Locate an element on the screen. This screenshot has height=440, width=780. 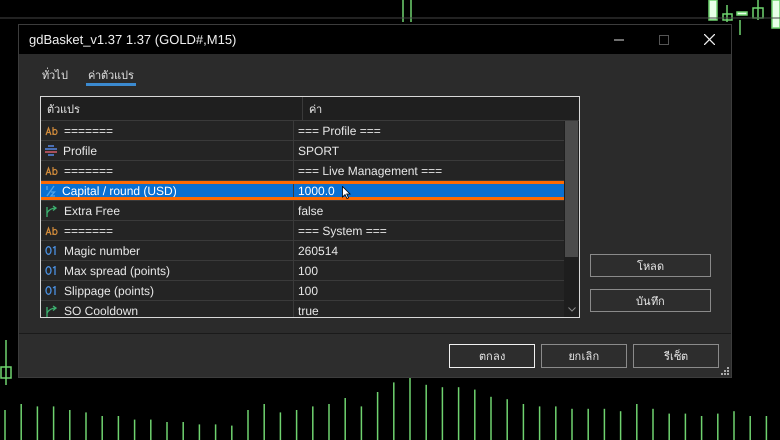
table-row: Profile SPORT is located at coordinates (302, 151).